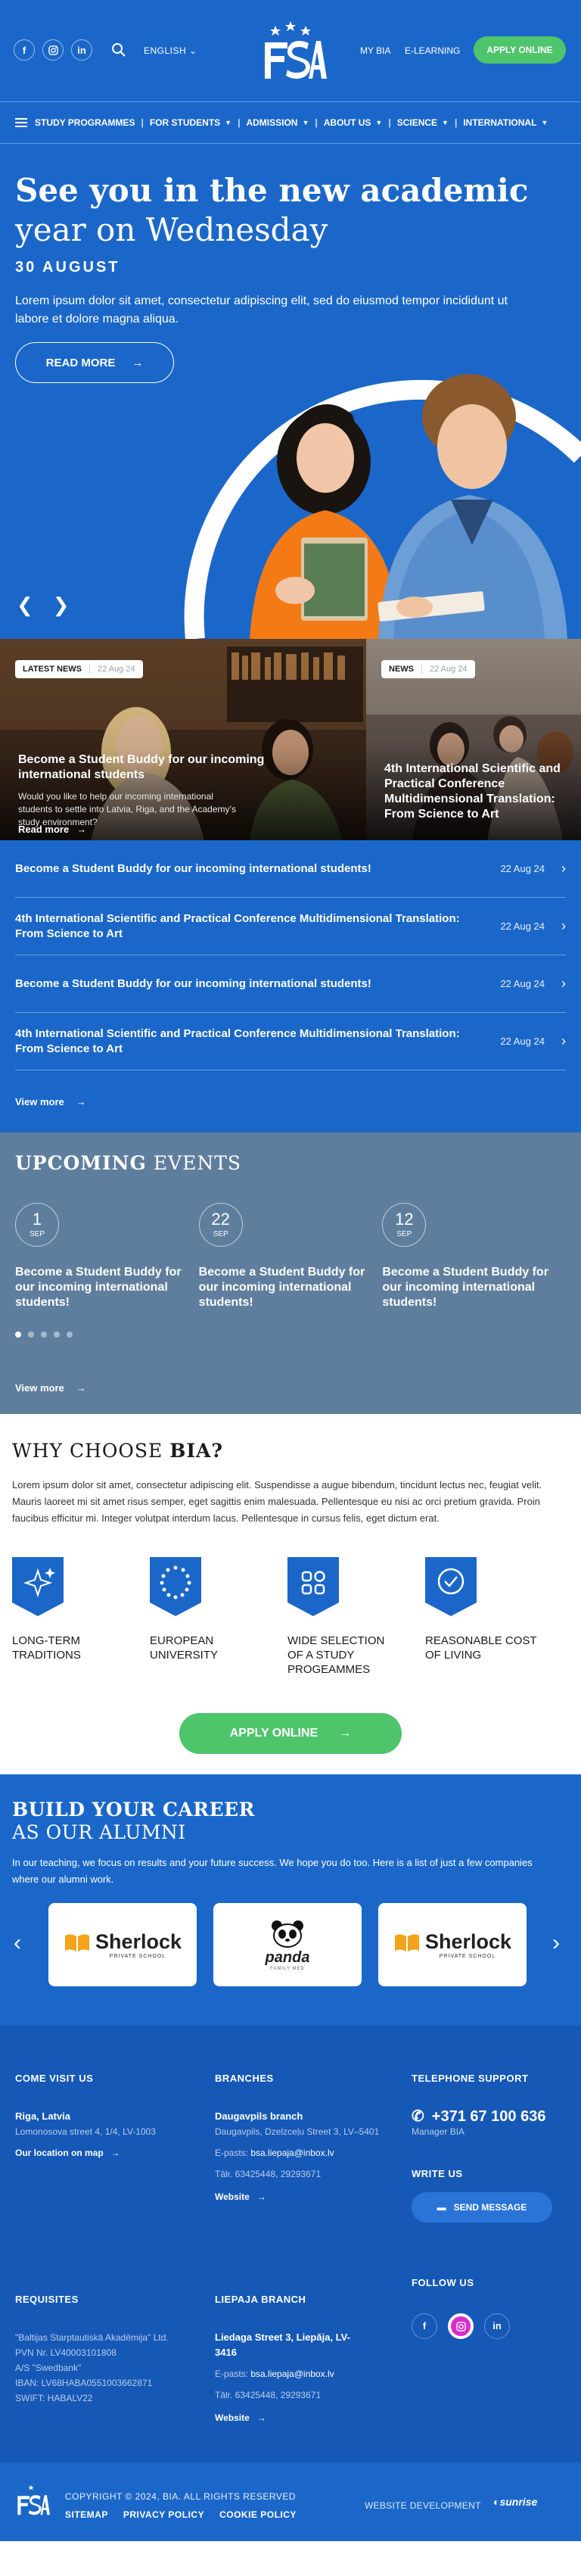 The height and width of the screenshot is (2576, 581). I want to click on news-tag-label: NEWS, so click(402, 669).